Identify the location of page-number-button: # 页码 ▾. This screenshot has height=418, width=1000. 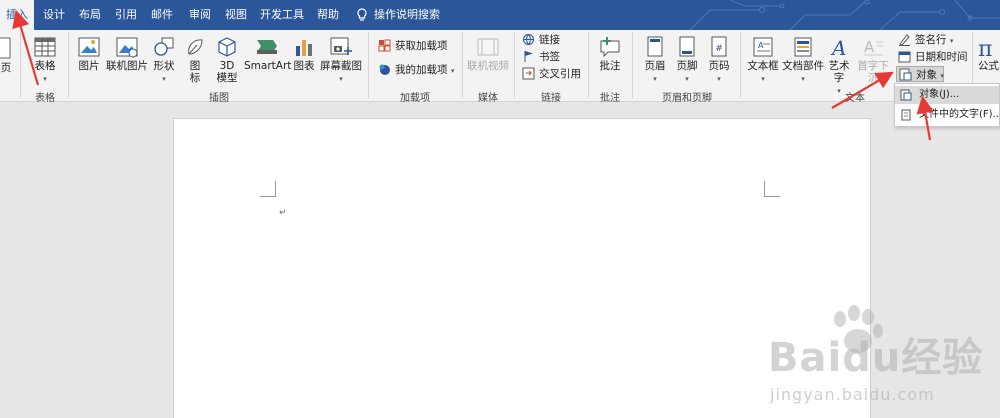
(719, 60).